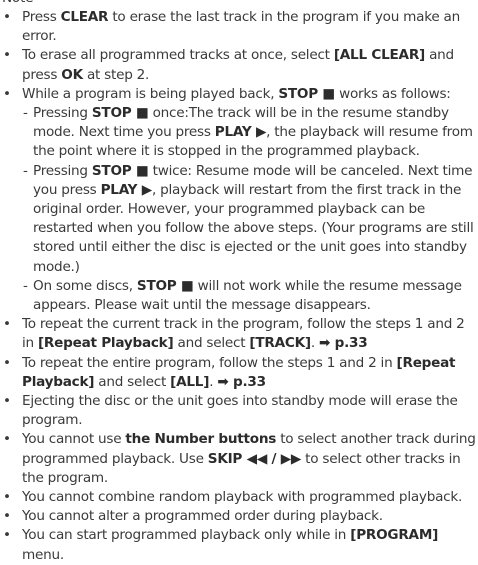 This screenshot has height=565, width=478. What do you see at coordinates (254, 458) in the screenshot?
I see `bold-term: SKIP ◀◀ / ▶▶` at bounding box center [254, 458].